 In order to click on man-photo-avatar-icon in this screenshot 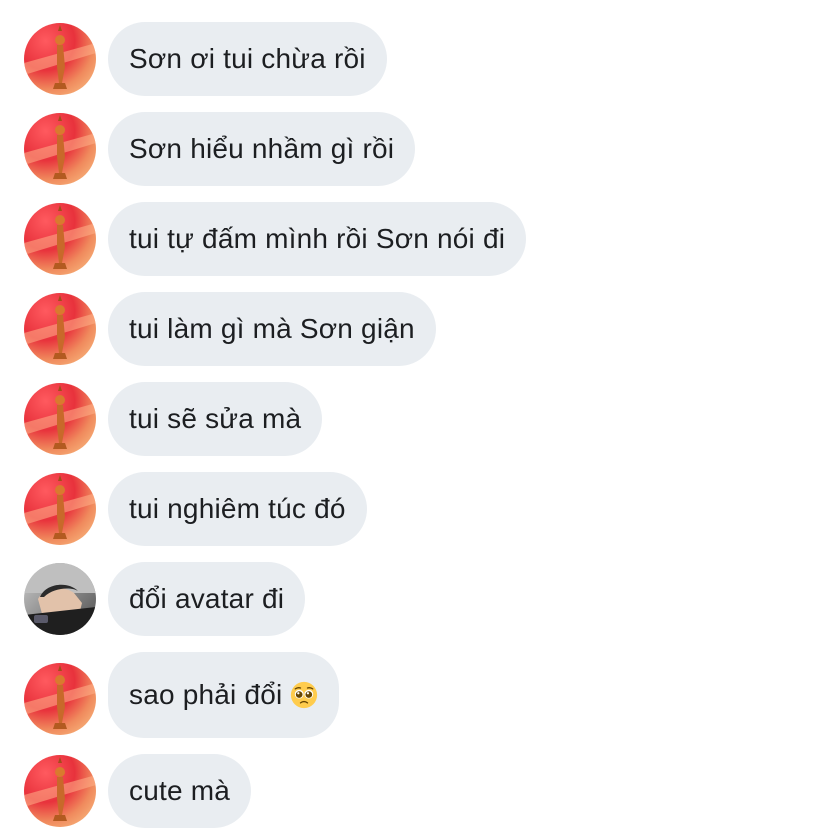, I will do `click(60, 599)`.